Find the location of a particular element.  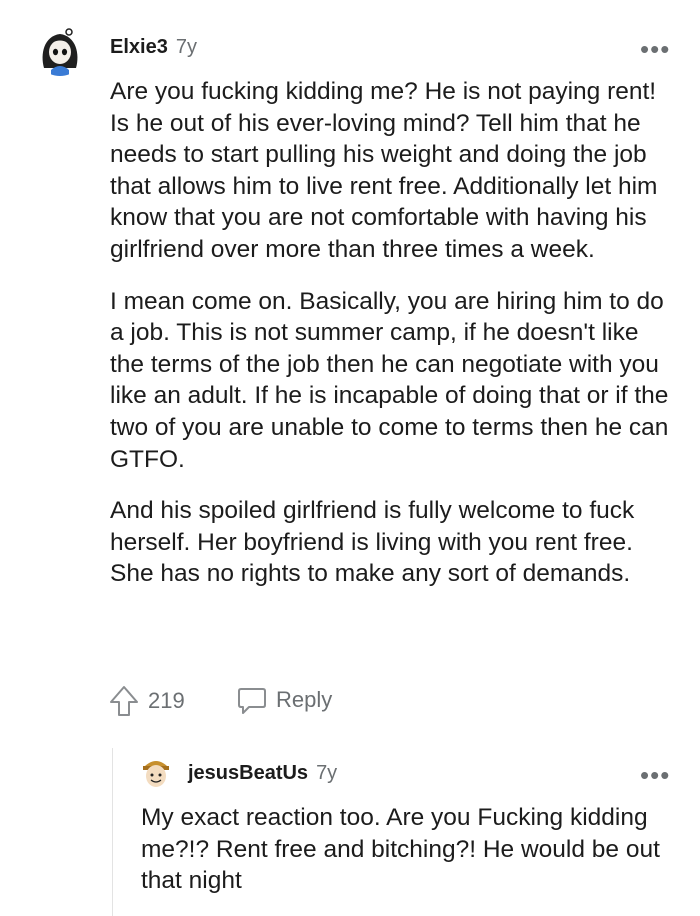

upvote-button: 219 is located at coordinates (146, 701).